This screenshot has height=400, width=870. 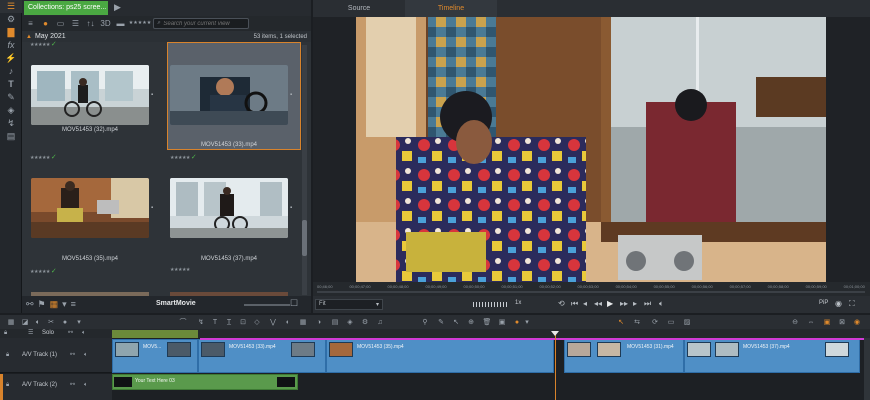 I want to click on more-menu-icon: ≡, so click(x=73, y=304).